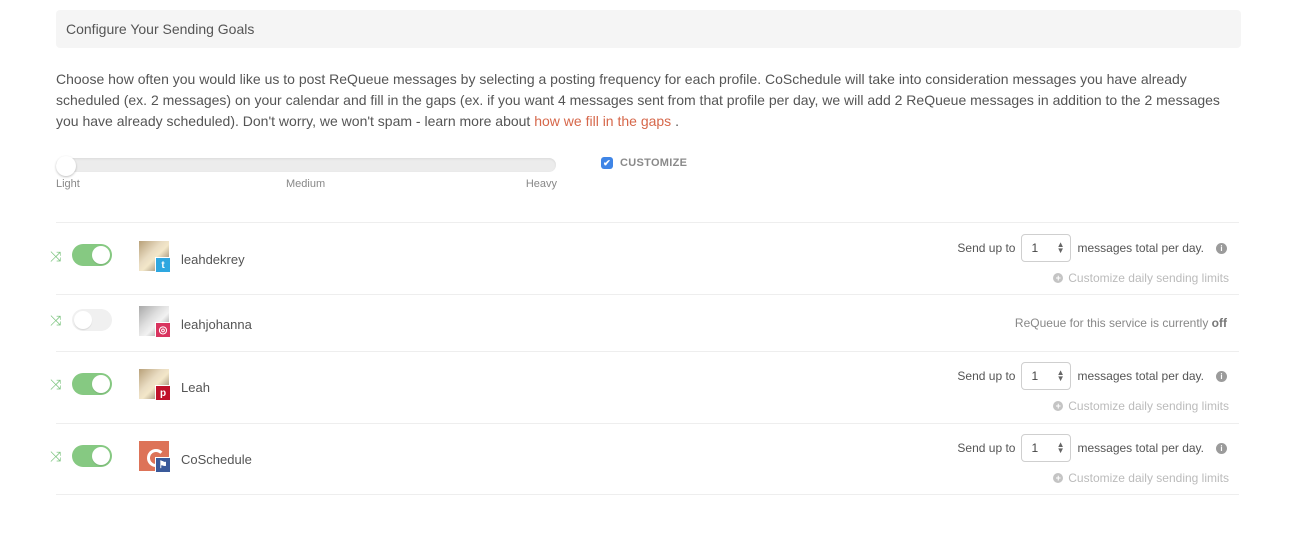 This screenshot has width=1305, height=558. Describe the element at coordinates (195, 387) in the screenshot. I see `profile-name: Leah` at that location.